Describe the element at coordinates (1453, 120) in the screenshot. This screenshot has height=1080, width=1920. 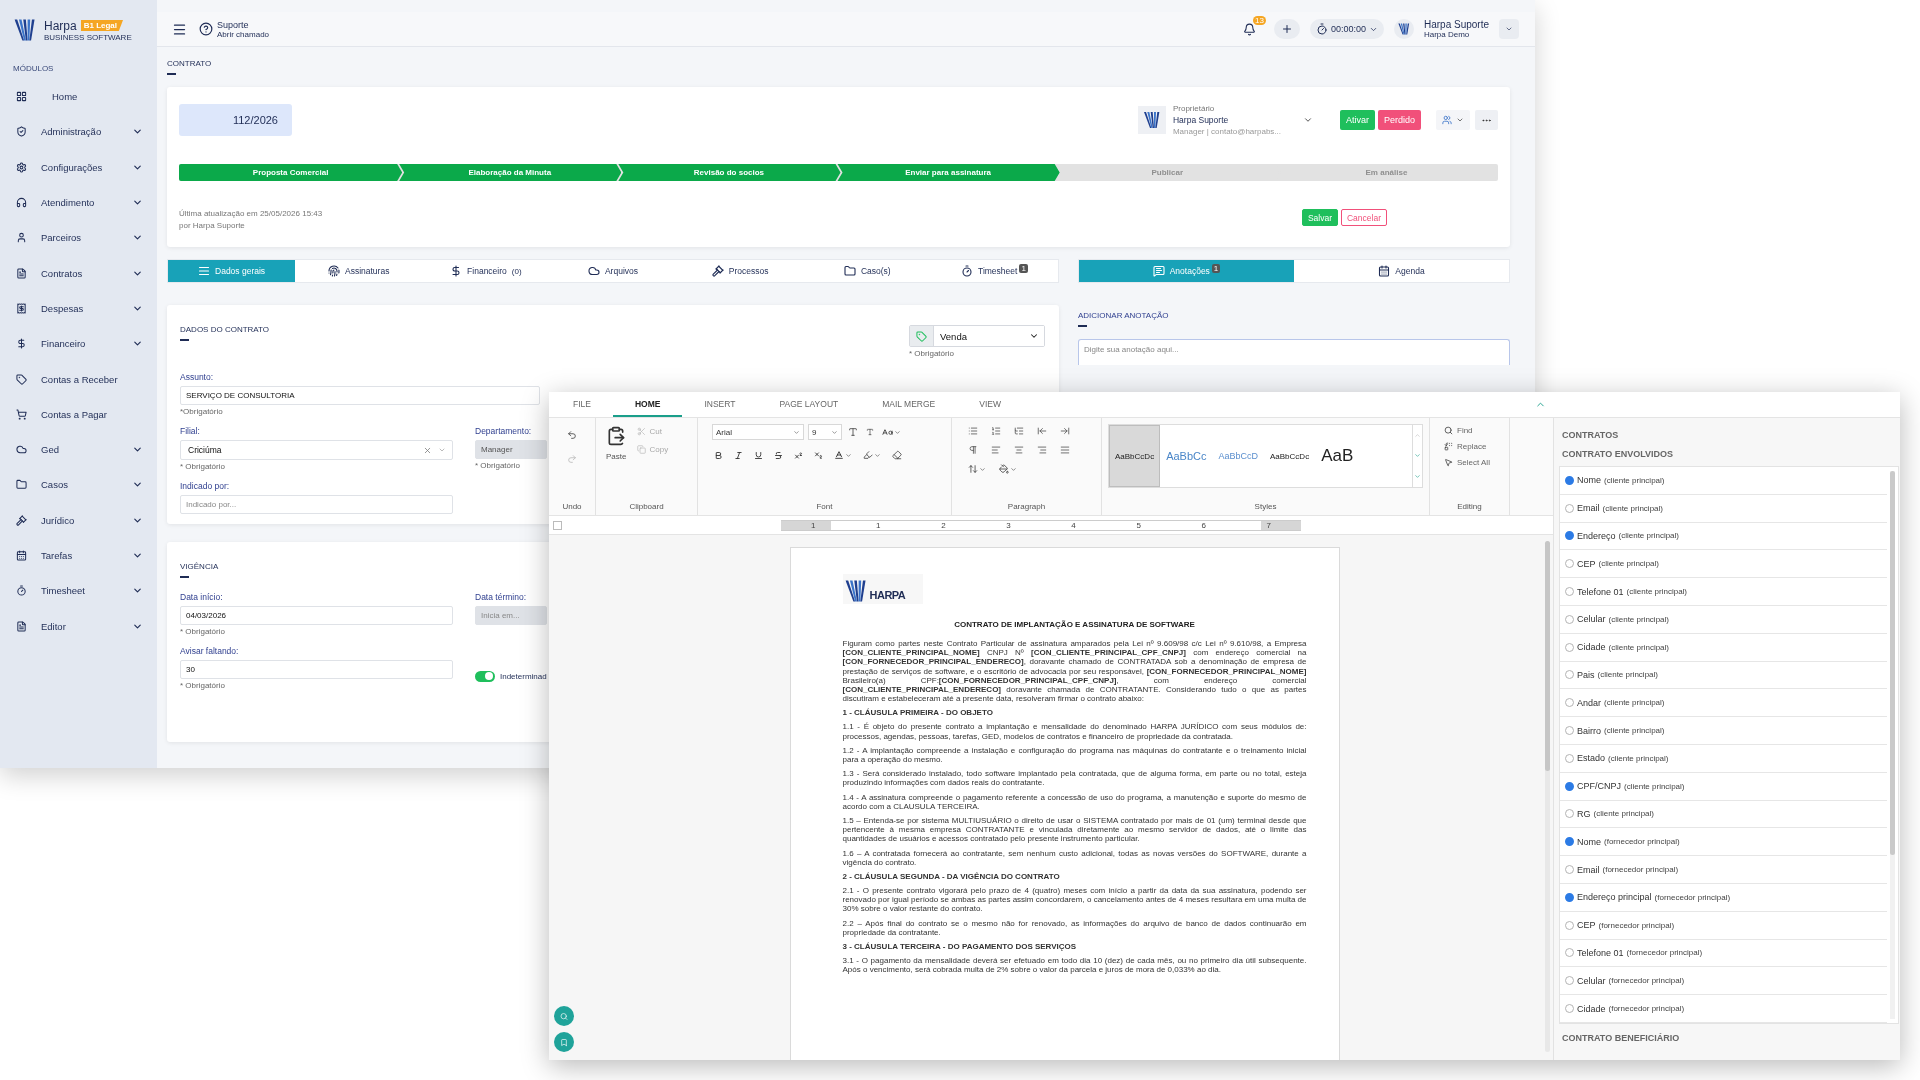
I see `members-button` at that location.